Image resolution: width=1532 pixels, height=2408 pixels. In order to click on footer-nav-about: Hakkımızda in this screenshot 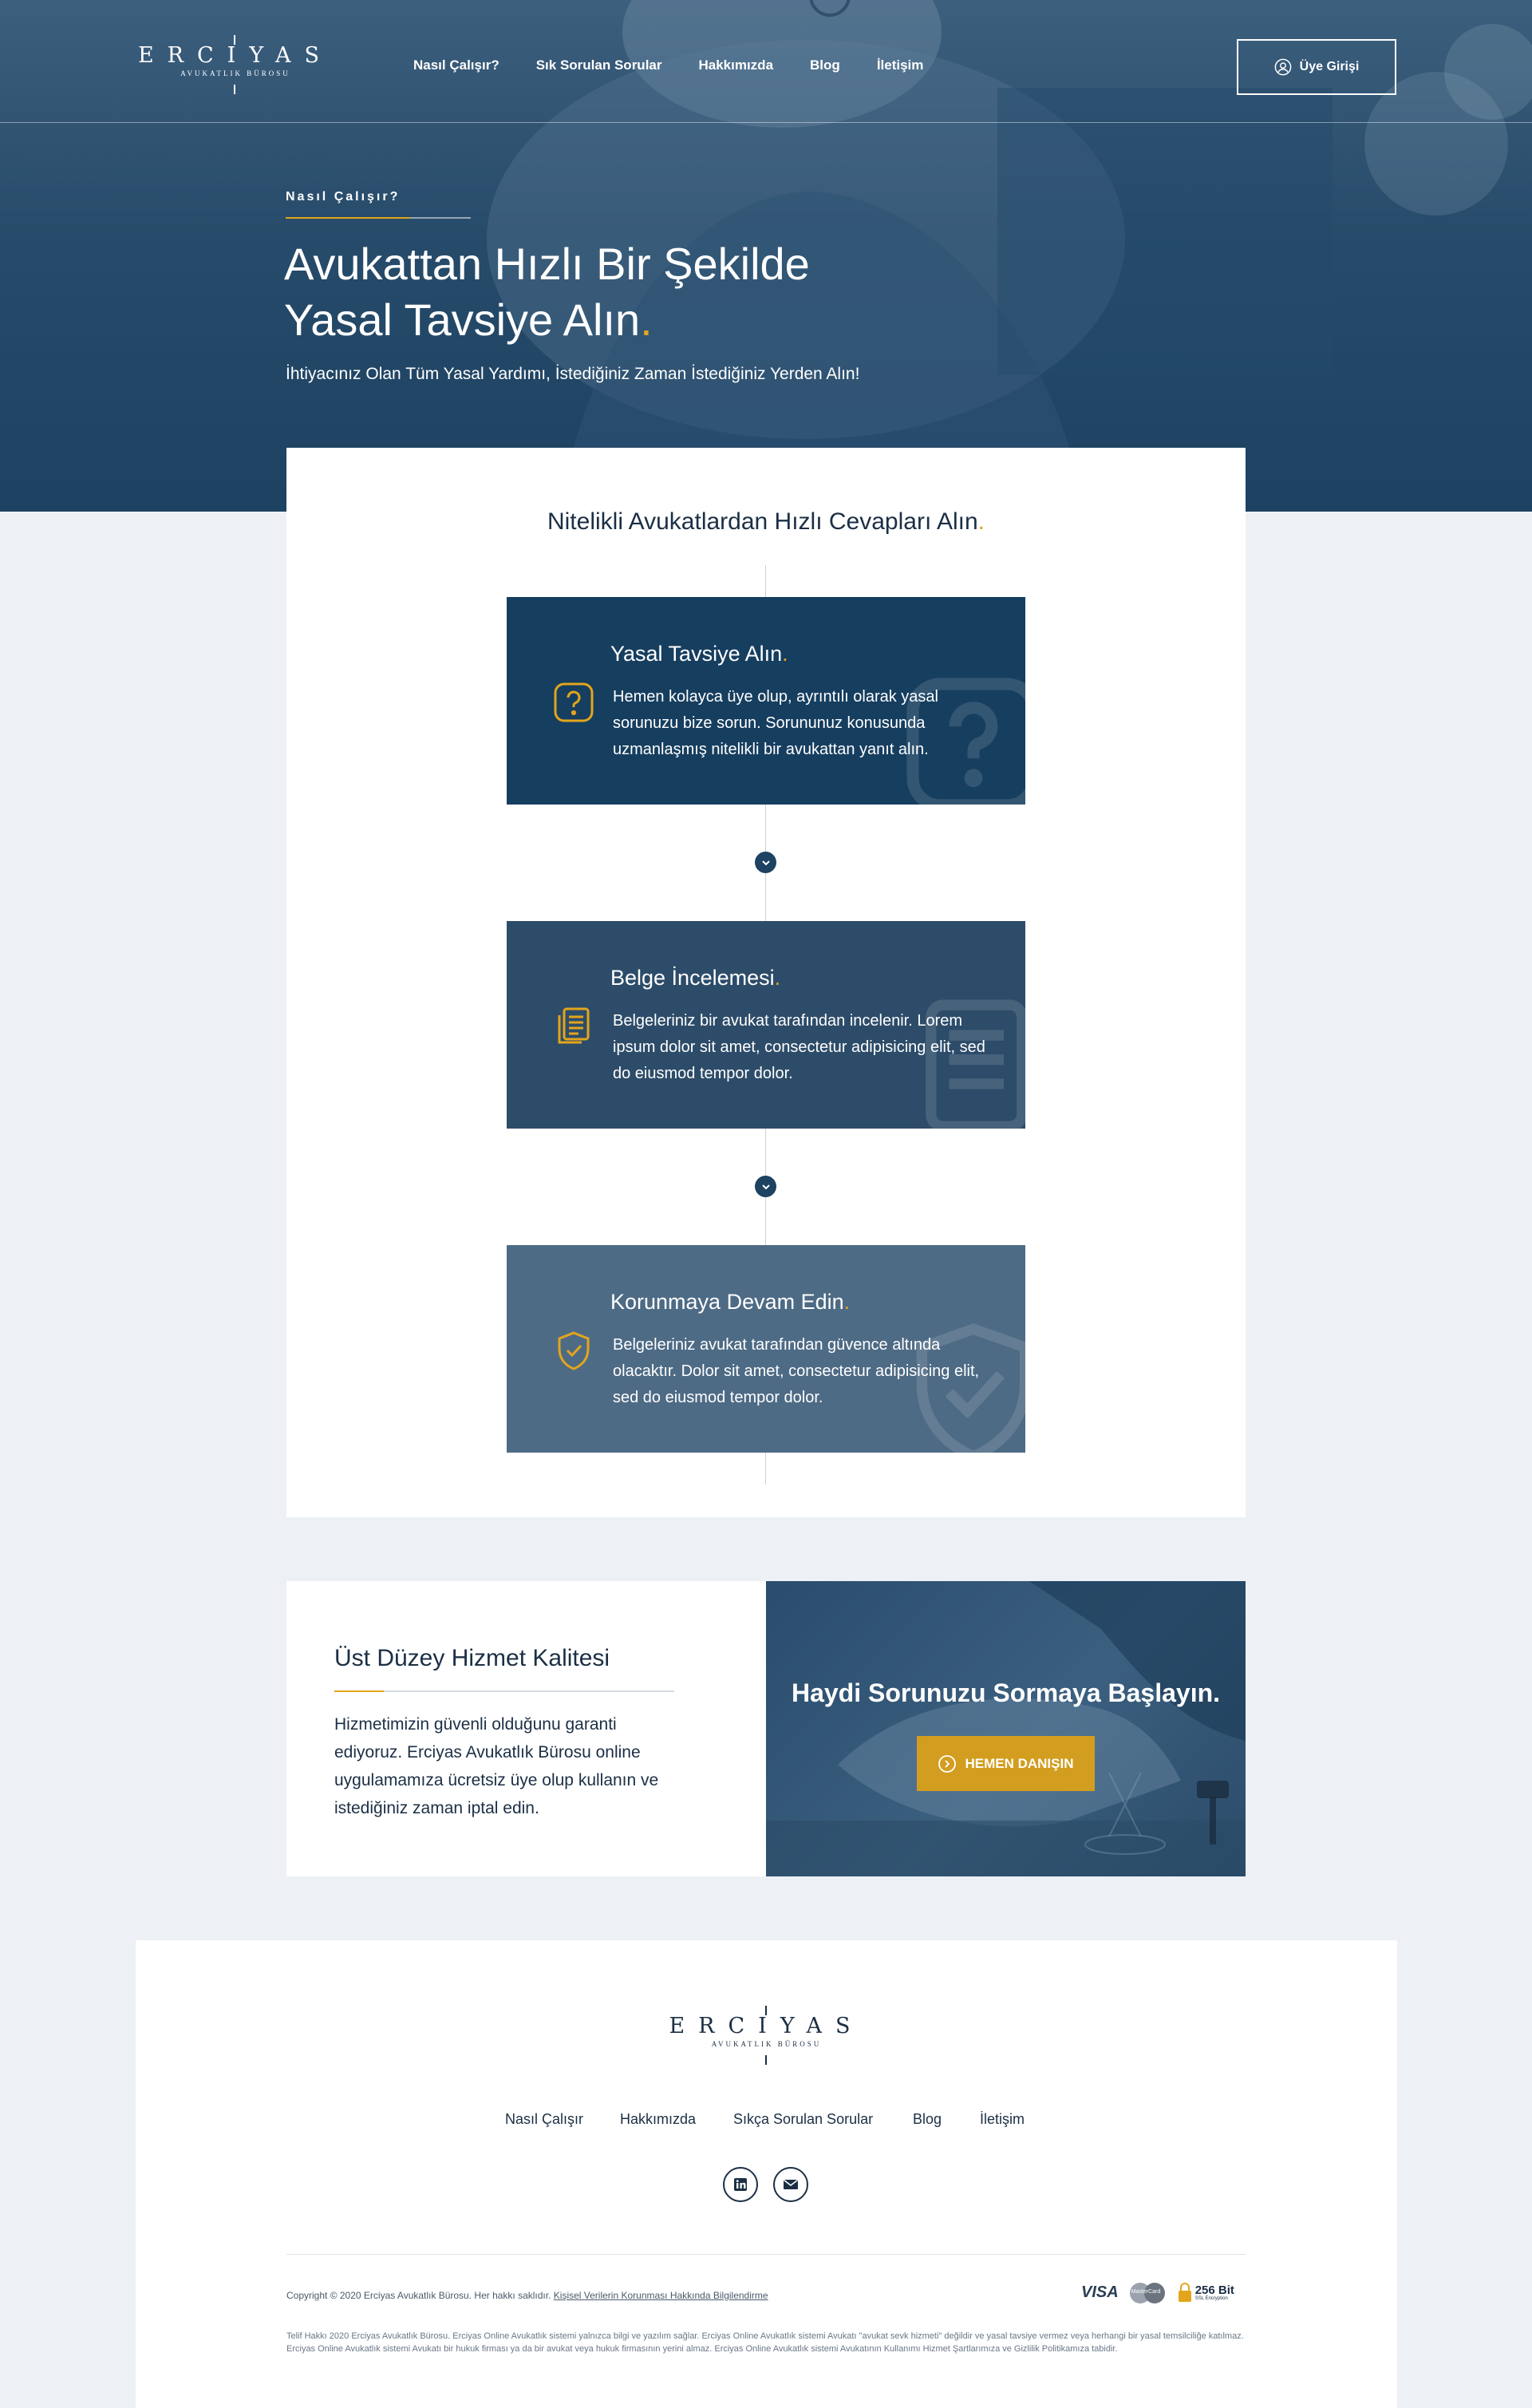, I will do `click(658, 2119)`.